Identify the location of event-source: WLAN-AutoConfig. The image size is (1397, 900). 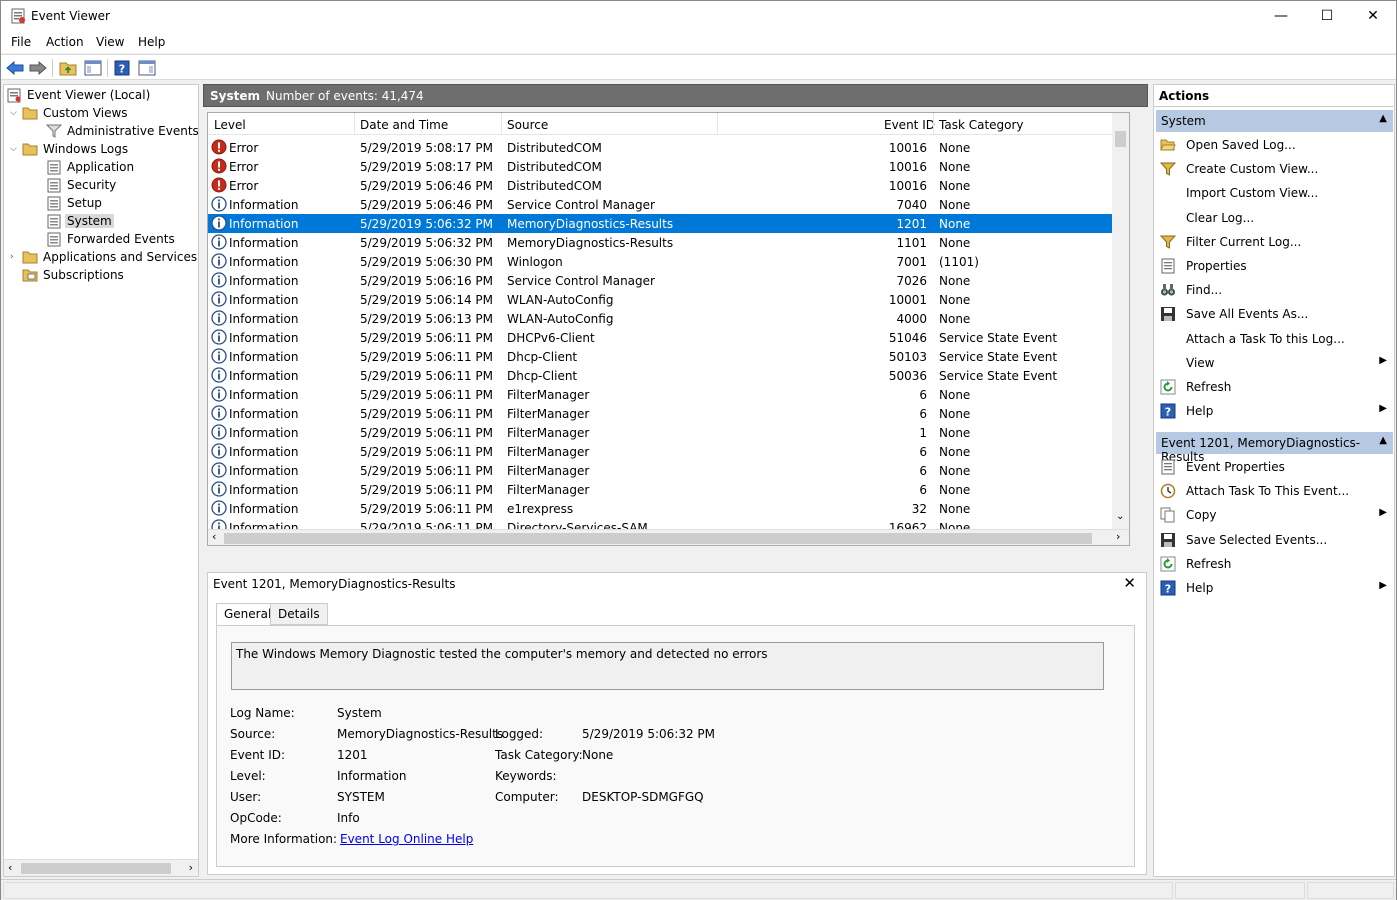
(560, 300).